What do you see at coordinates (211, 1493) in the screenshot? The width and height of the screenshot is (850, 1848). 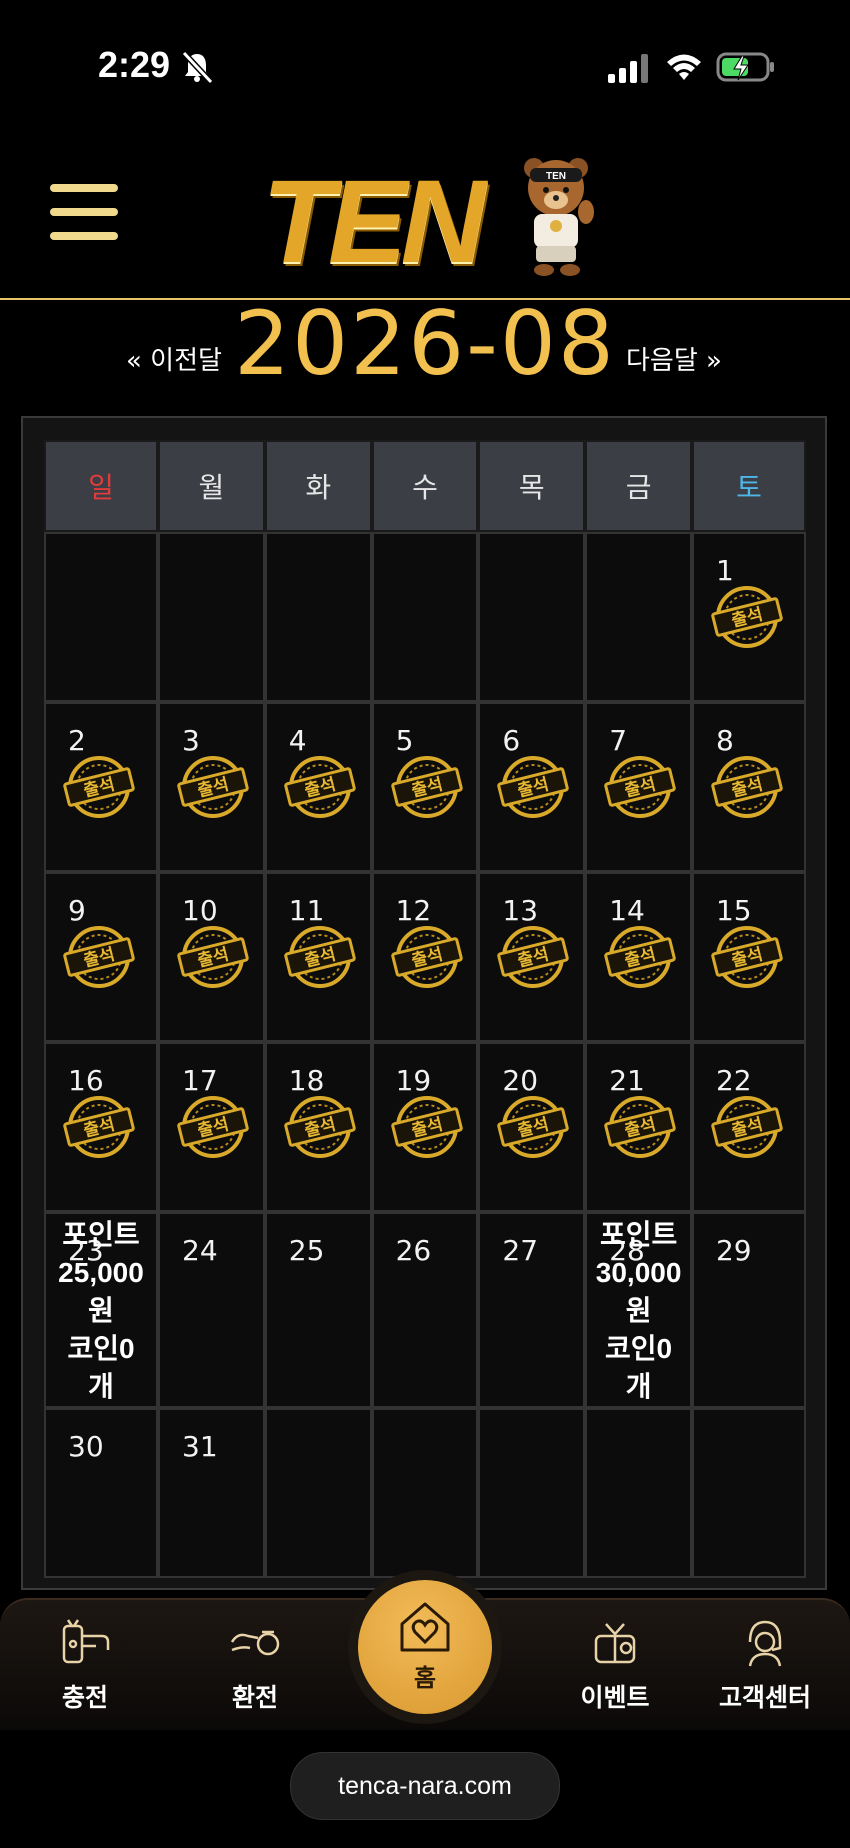 I see `calendar-day-cell: 31` at bounding box center [211, 1493].